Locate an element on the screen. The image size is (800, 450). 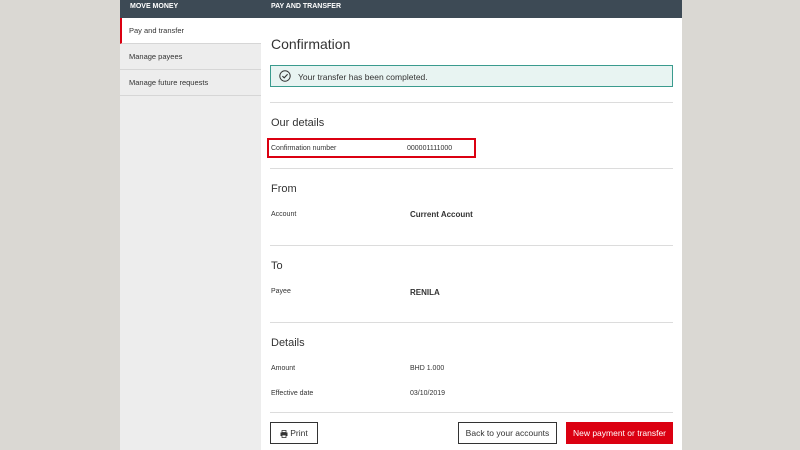
printer-icon is located at coordinates (284, 433).